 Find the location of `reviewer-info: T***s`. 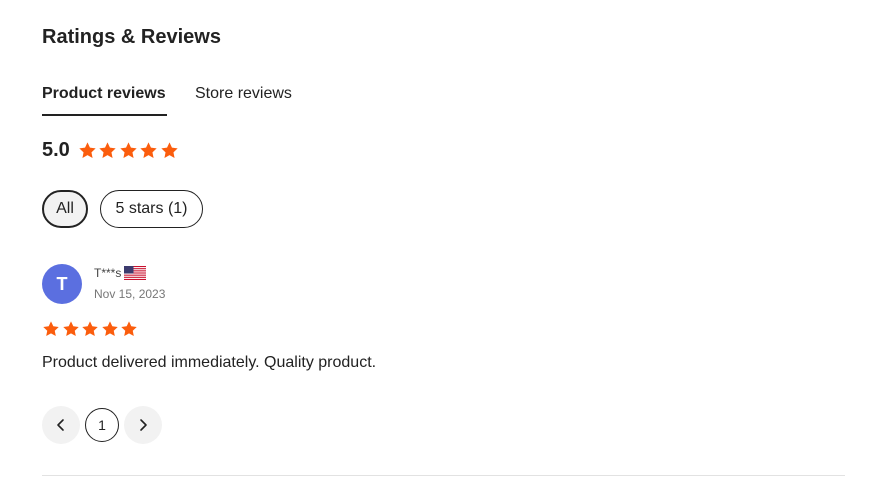

reviewer-info: T***s is located at coordinates (120, 273).